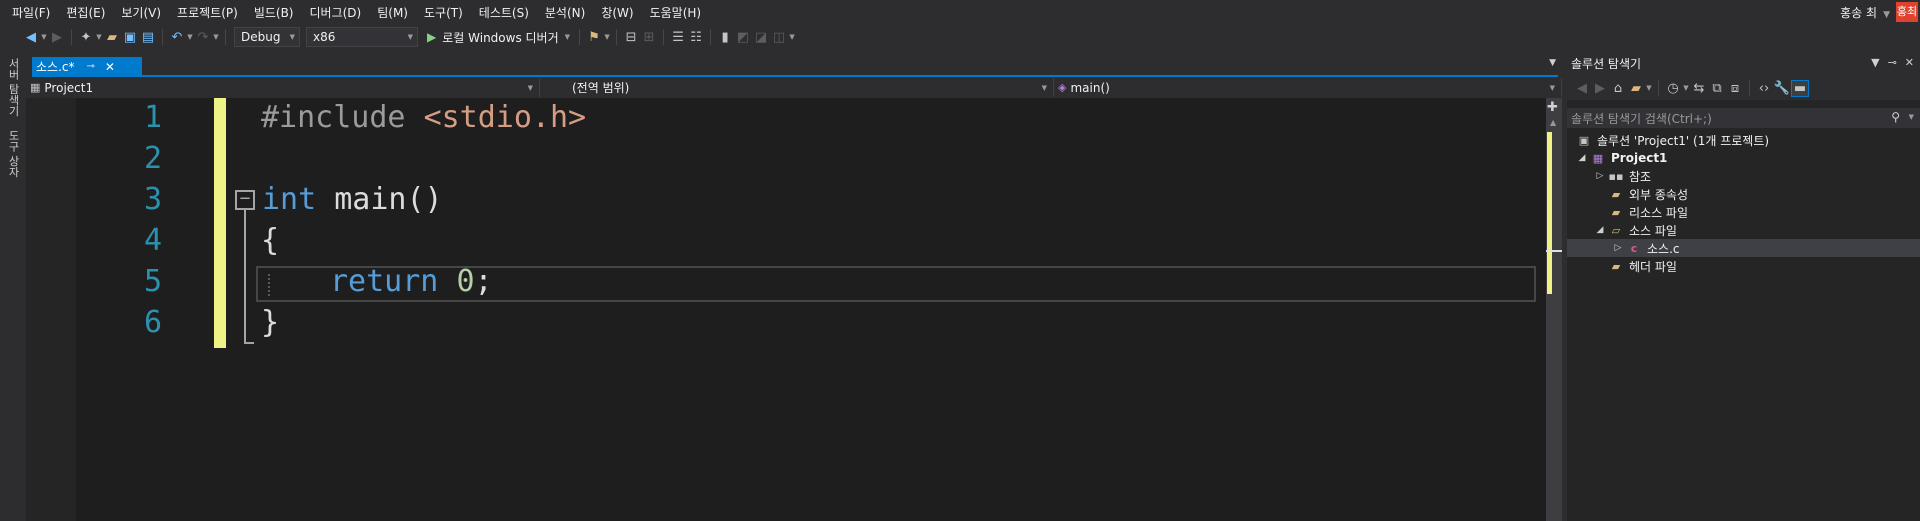 The height and width of the screenshot is (521, 1920). I want to click on view-code-icon: ‹›, so click(1764, 88).